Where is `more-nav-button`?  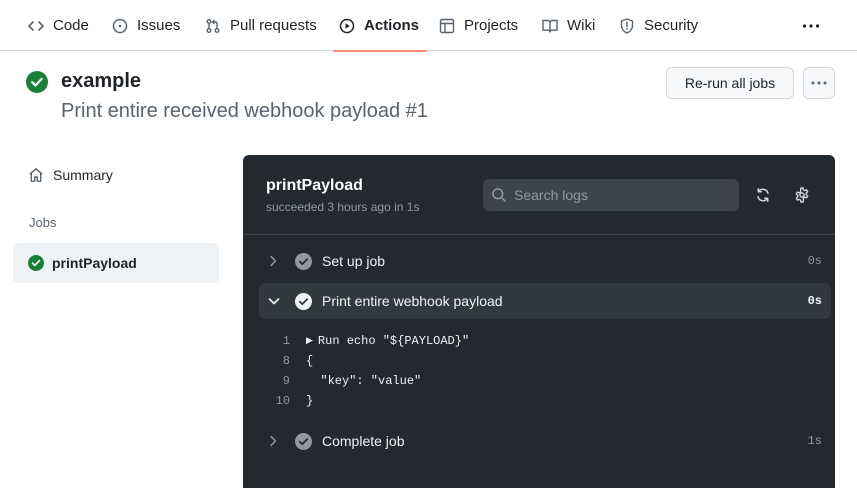
more-nav-button is located at coordinates (811, 26).